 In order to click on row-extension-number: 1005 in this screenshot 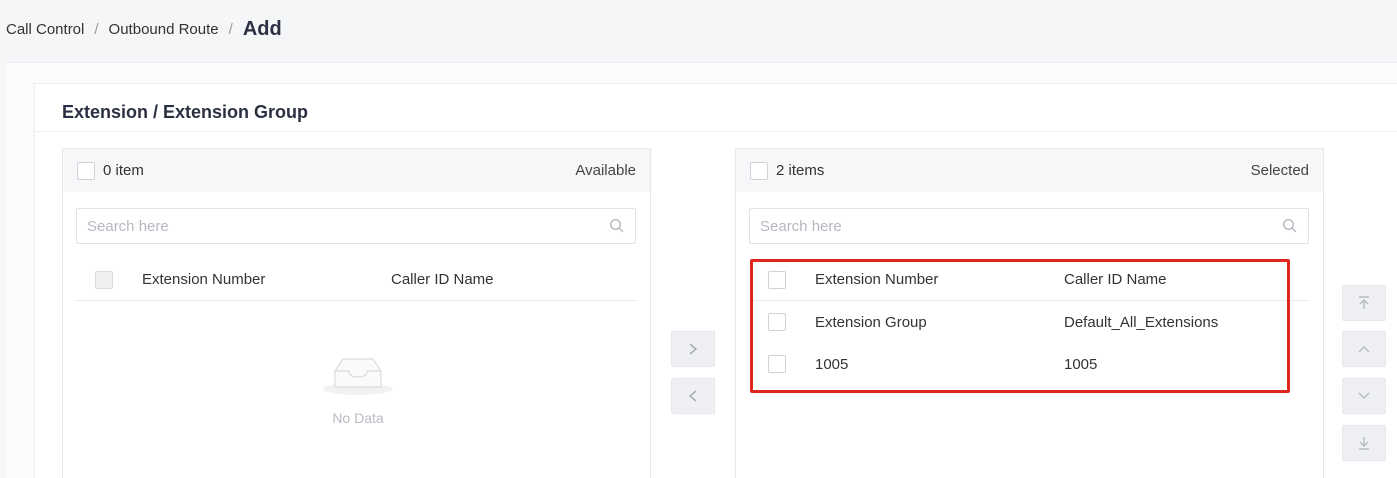, I will do `click(832, 364)`.